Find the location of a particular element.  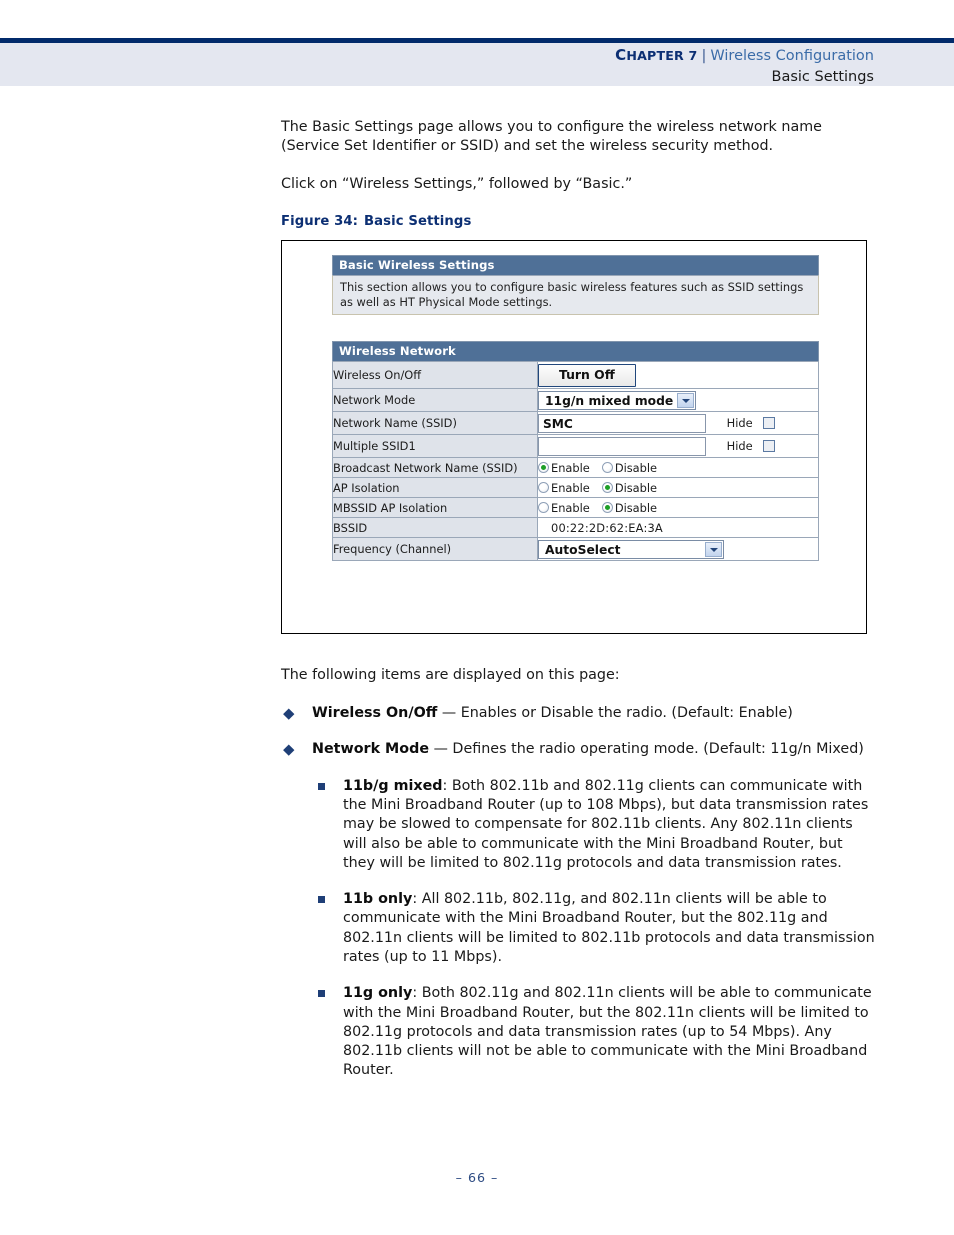

row-value-network-mode: 11g/n mixed mode is located at coordinates (678, 400).